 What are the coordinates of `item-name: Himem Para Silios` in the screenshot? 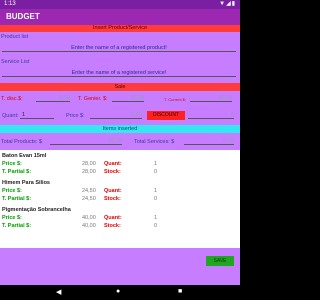 It's located at (26, 183).